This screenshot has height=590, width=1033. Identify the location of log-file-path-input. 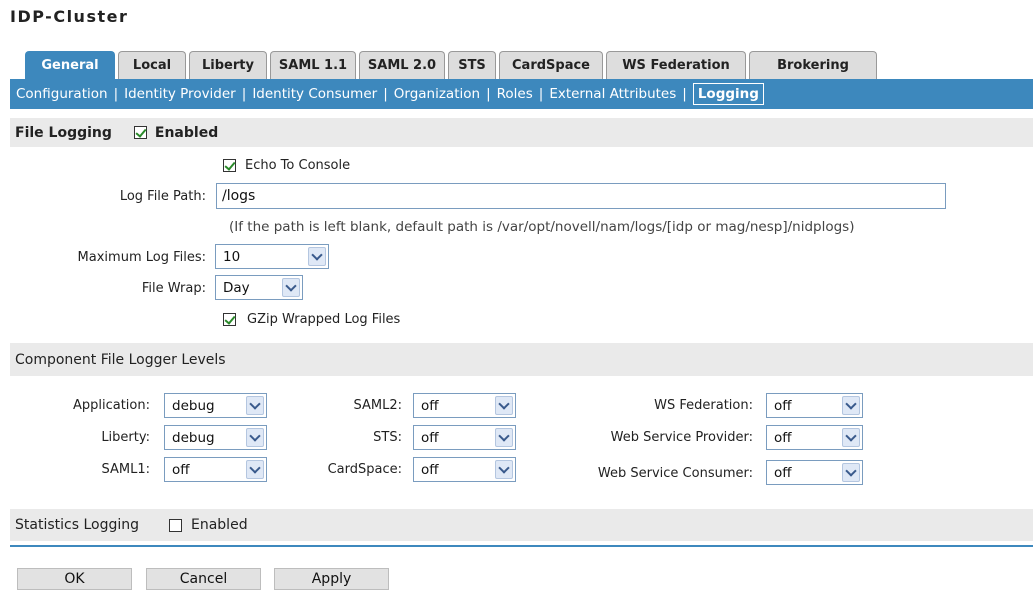
(581, 196).